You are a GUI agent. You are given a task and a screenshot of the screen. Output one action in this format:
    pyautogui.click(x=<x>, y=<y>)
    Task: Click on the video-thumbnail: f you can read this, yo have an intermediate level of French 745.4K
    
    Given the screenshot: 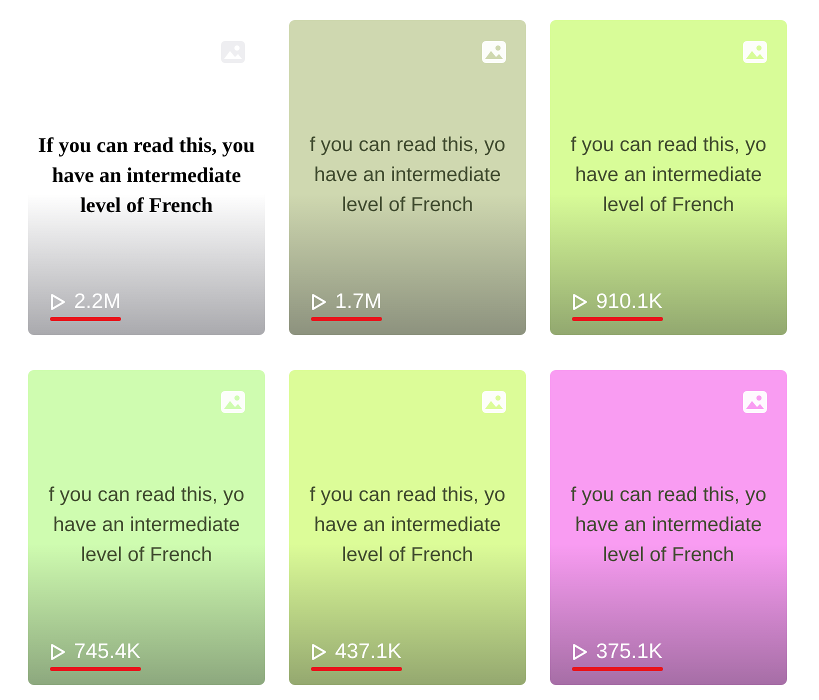 What is the action you would take?
    pyautogui.click(x=146, y=527)
    